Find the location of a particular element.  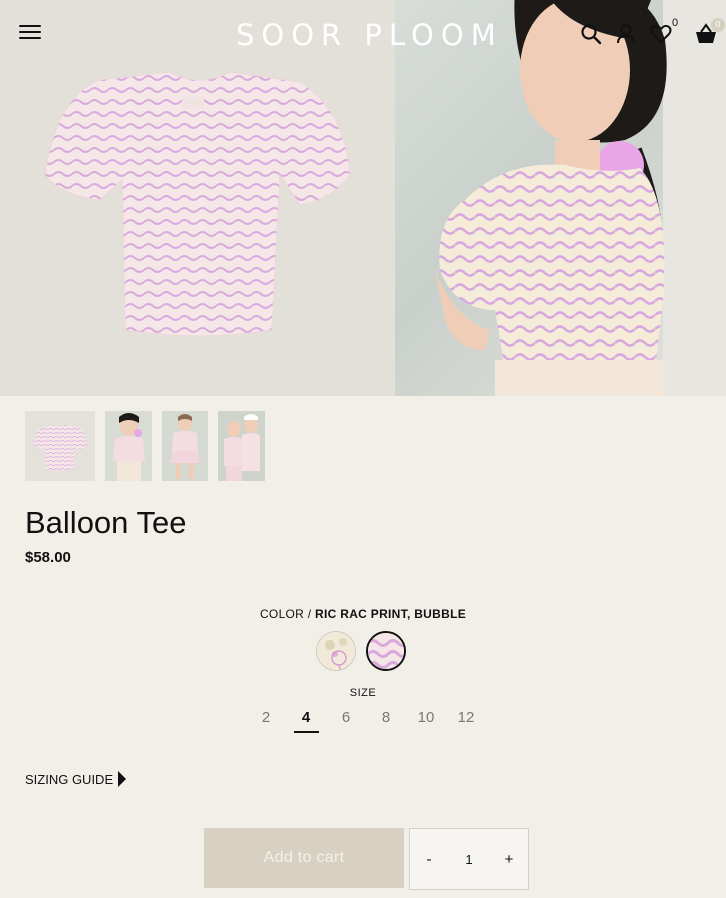

product-title: Balloon Tee is located at coordinates (106, 522).